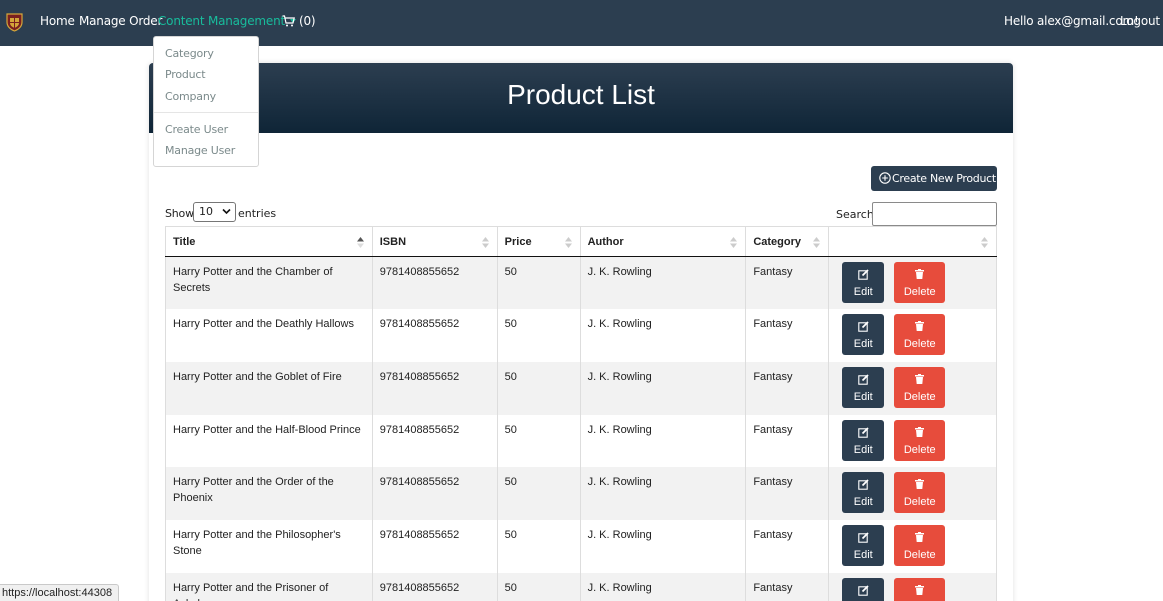 The width and height of the screenshot is (1163, 601). I want to click on column-label: Price, so click(518, 241).